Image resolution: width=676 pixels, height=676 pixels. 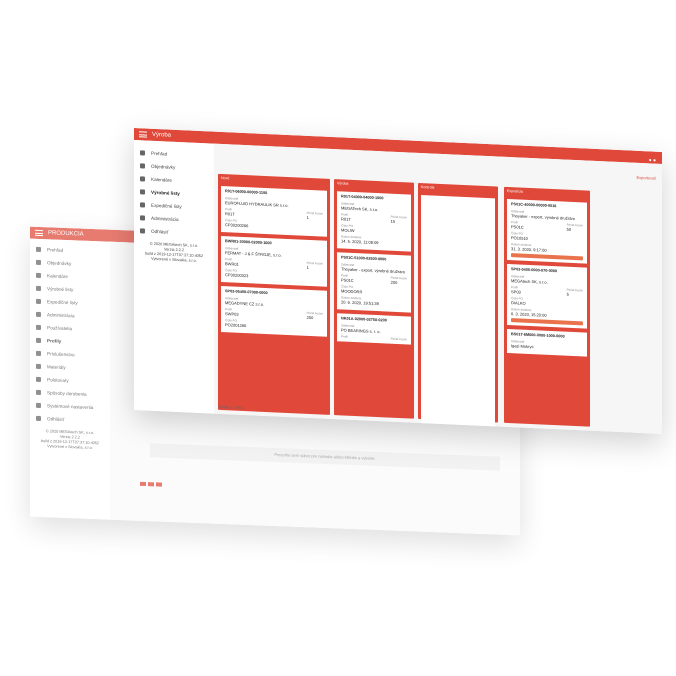 What do you see at coordinates (60, 328) in the screenshot?
I see `nav-label: Používatelia` at bounding box center [60, 328].